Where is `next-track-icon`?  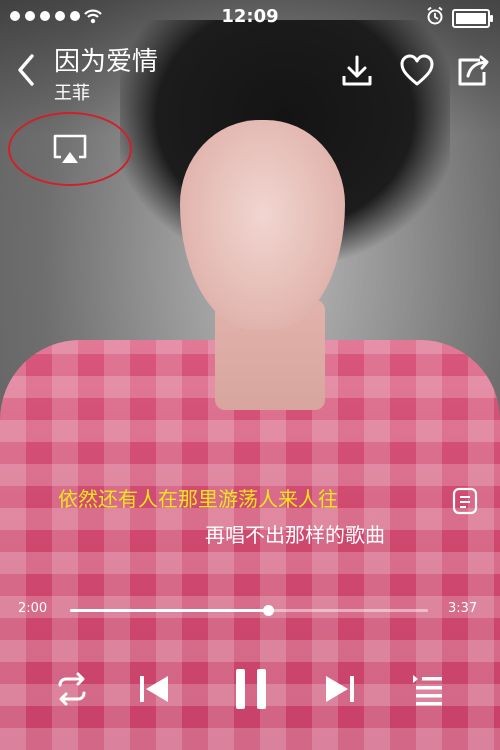 next-track-icon is located at coordinates (340, 689).